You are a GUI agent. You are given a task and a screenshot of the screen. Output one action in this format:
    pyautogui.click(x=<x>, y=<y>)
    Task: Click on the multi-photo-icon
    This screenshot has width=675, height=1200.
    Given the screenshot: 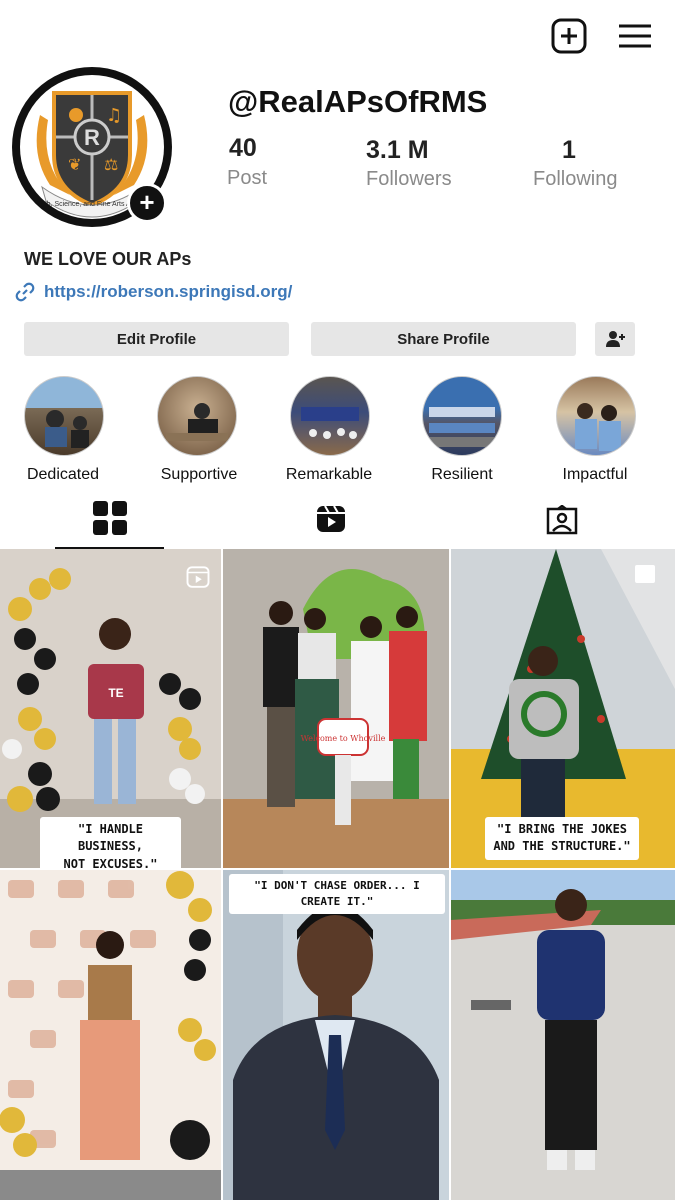 What is the action you would take?
    pyautogui.click(x=645, y=574)
    